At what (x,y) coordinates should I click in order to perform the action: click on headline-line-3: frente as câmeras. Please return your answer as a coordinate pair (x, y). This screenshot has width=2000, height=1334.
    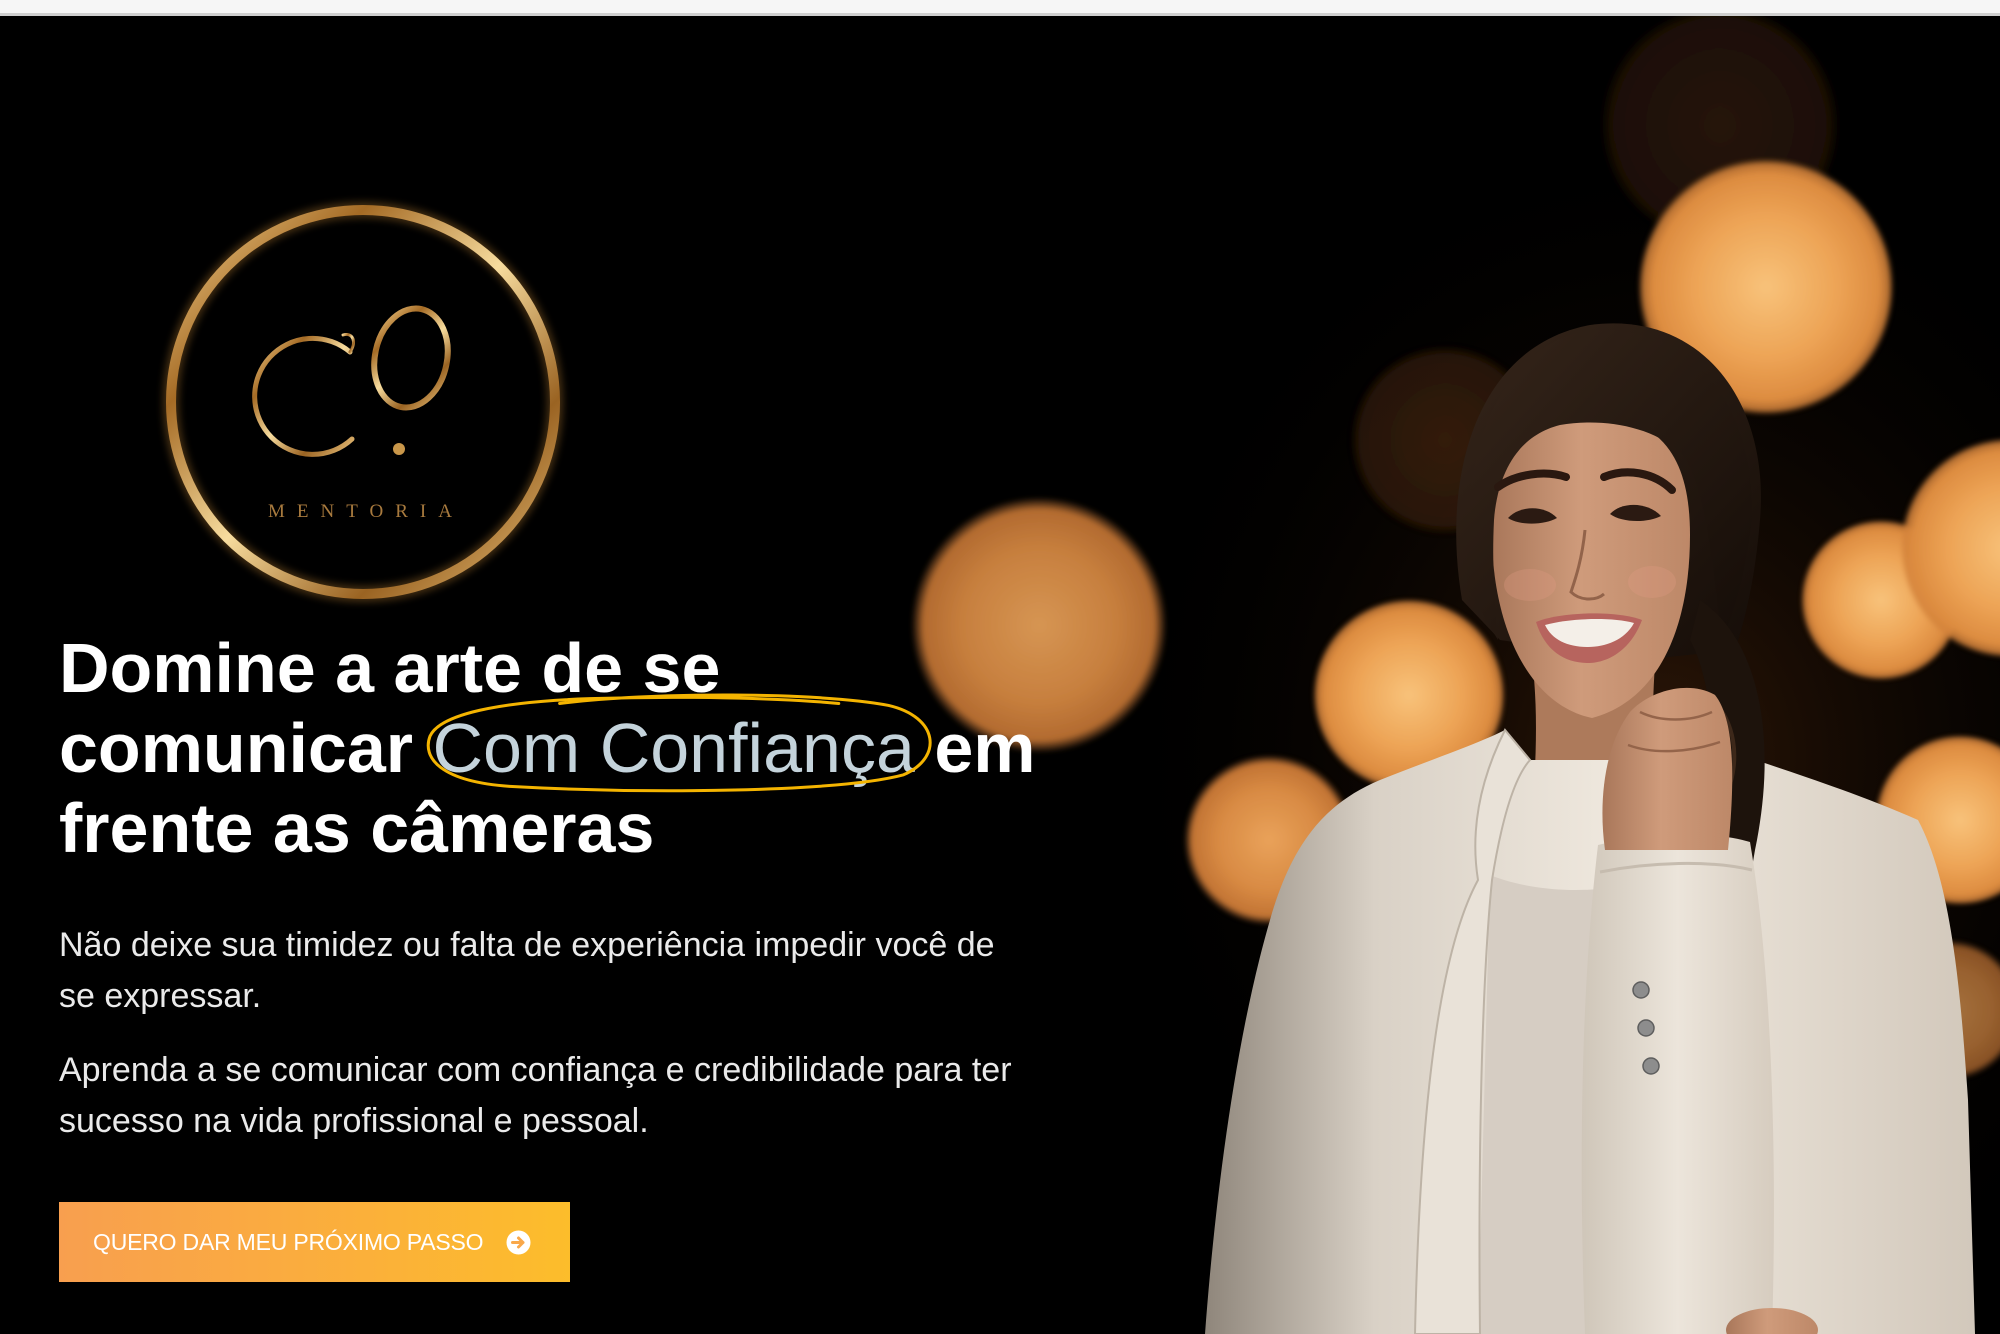
    Looking at the image, I should click on (357, 828).